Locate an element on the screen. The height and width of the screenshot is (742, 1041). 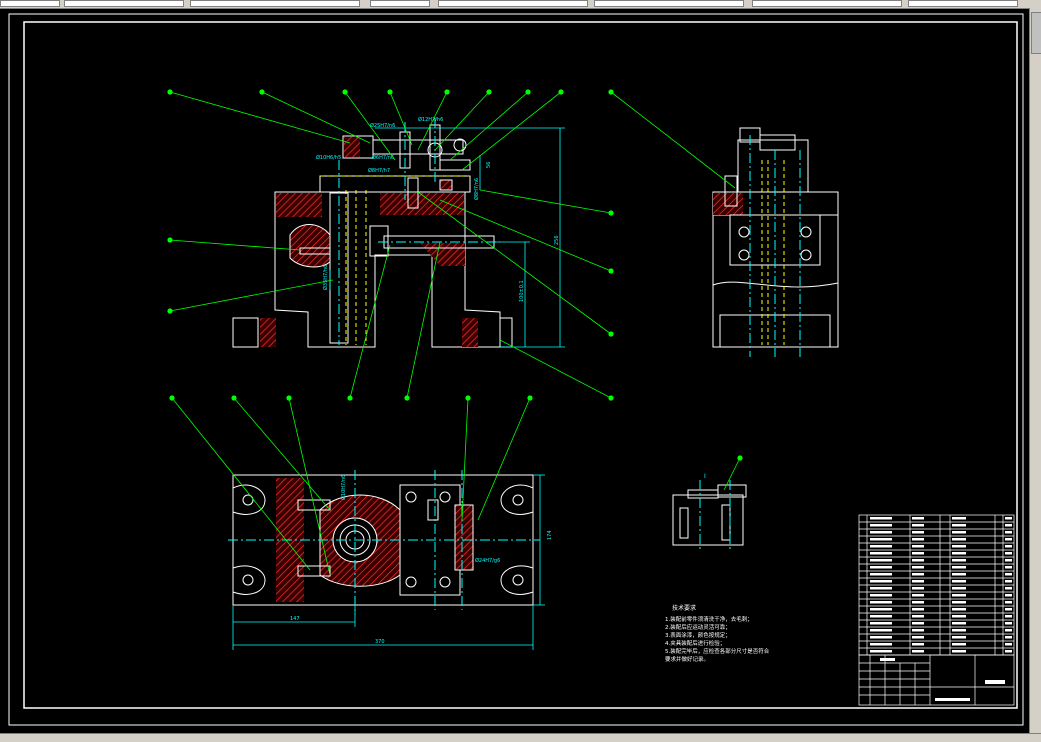
dim-fit7: Ø35H7/h6 is located at coordinates (325, 277).